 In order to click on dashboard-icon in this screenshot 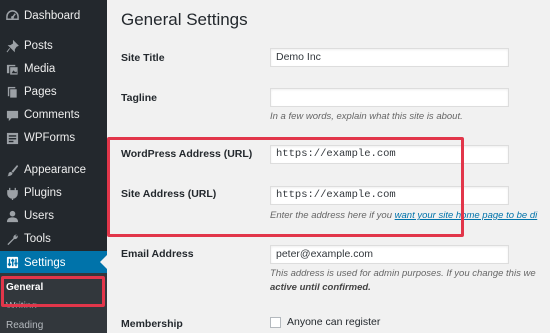, I will do `click(12, 16)`.